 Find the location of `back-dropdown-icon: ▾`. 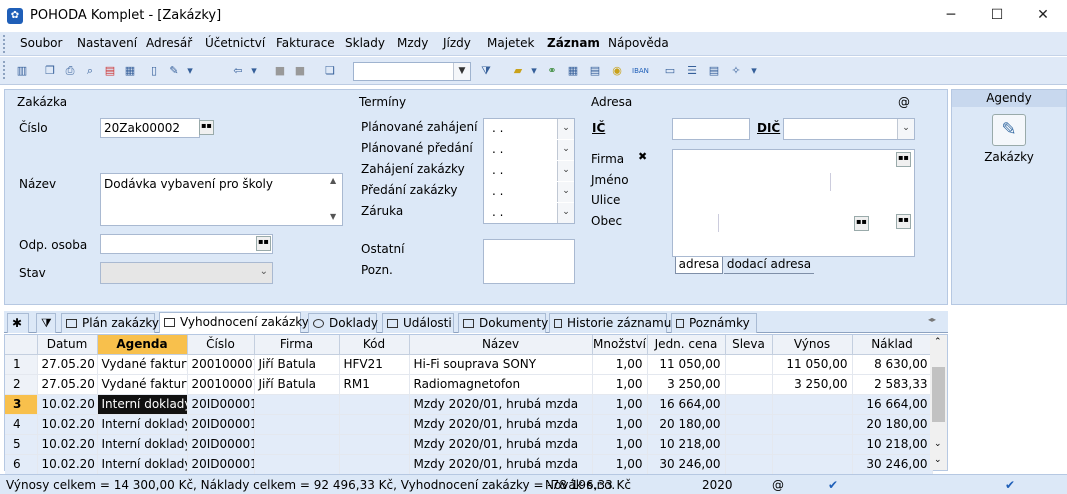

back-dropdown-icon: ▾ is located at coordinates (254, 71).